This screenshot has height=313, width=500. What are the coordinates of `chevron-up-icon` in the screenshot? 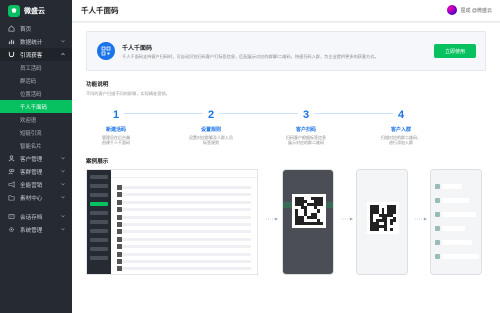 It's located at (63, 54).